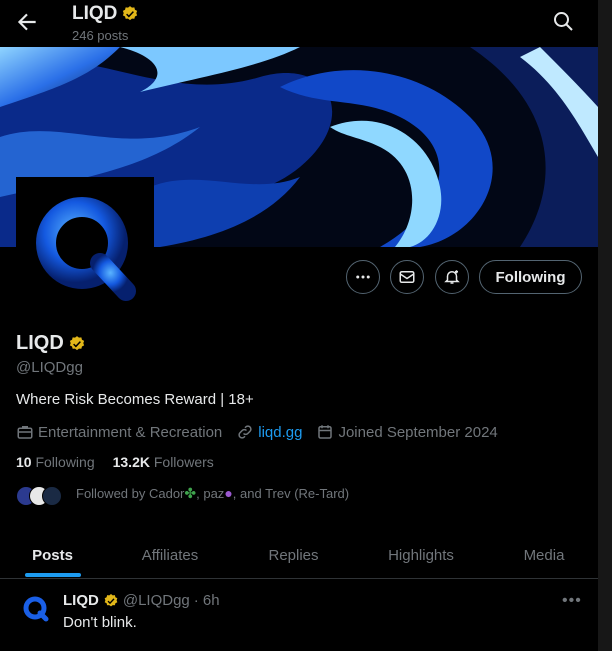  I want to click on tab-affiliates: Affiliates, so click(170, 555).